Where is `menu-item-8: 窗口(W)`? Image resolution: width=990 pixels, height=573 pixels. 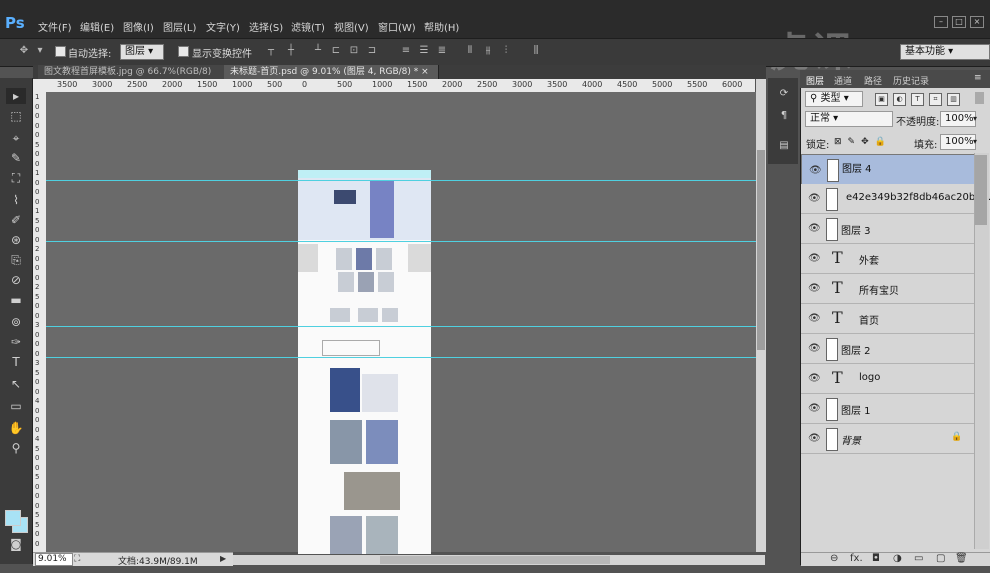 menu-item-8: 窗口(W) is located at coordinates (397, 26).